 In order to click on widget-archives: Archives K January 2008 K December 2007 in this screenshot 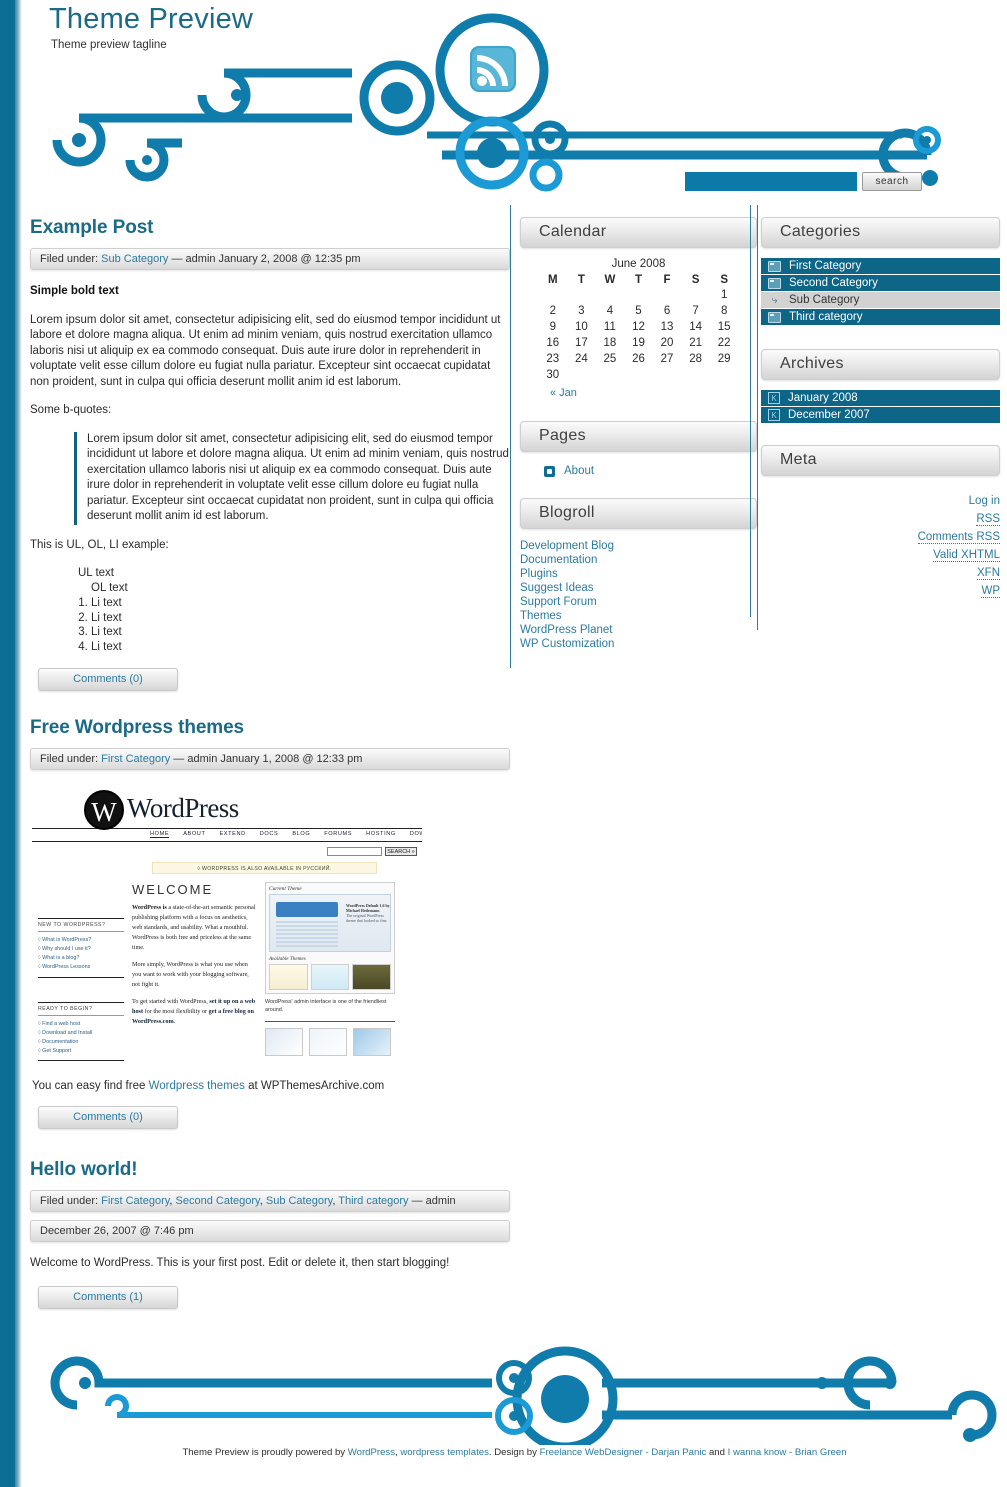, I will do `click(880, 386)`.